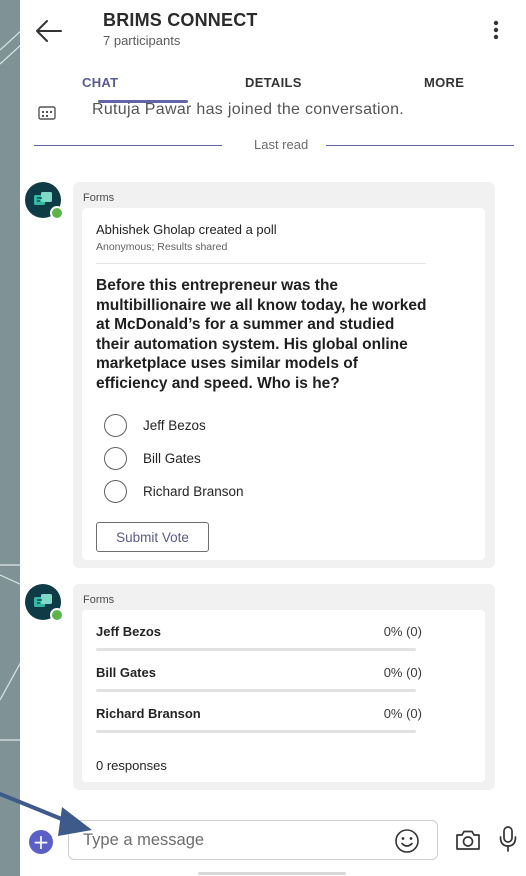 The width and height of the screenshot is (526, 876). Describe the element at coordinates (174, 425) in the screenshot. I see `option-label: Jeff Bezos` at that location.